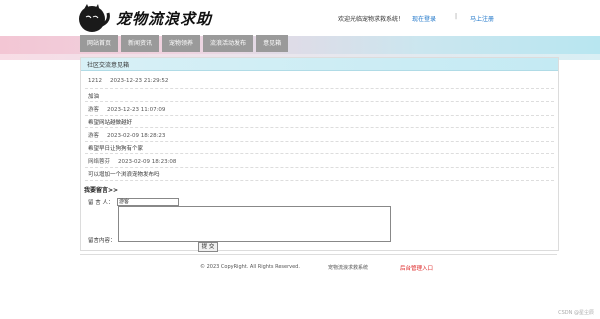  What do you see at coordinates (208, 247) in the screenshot?
I see `submit-button: 提 交` at bounding box center [208, 247].